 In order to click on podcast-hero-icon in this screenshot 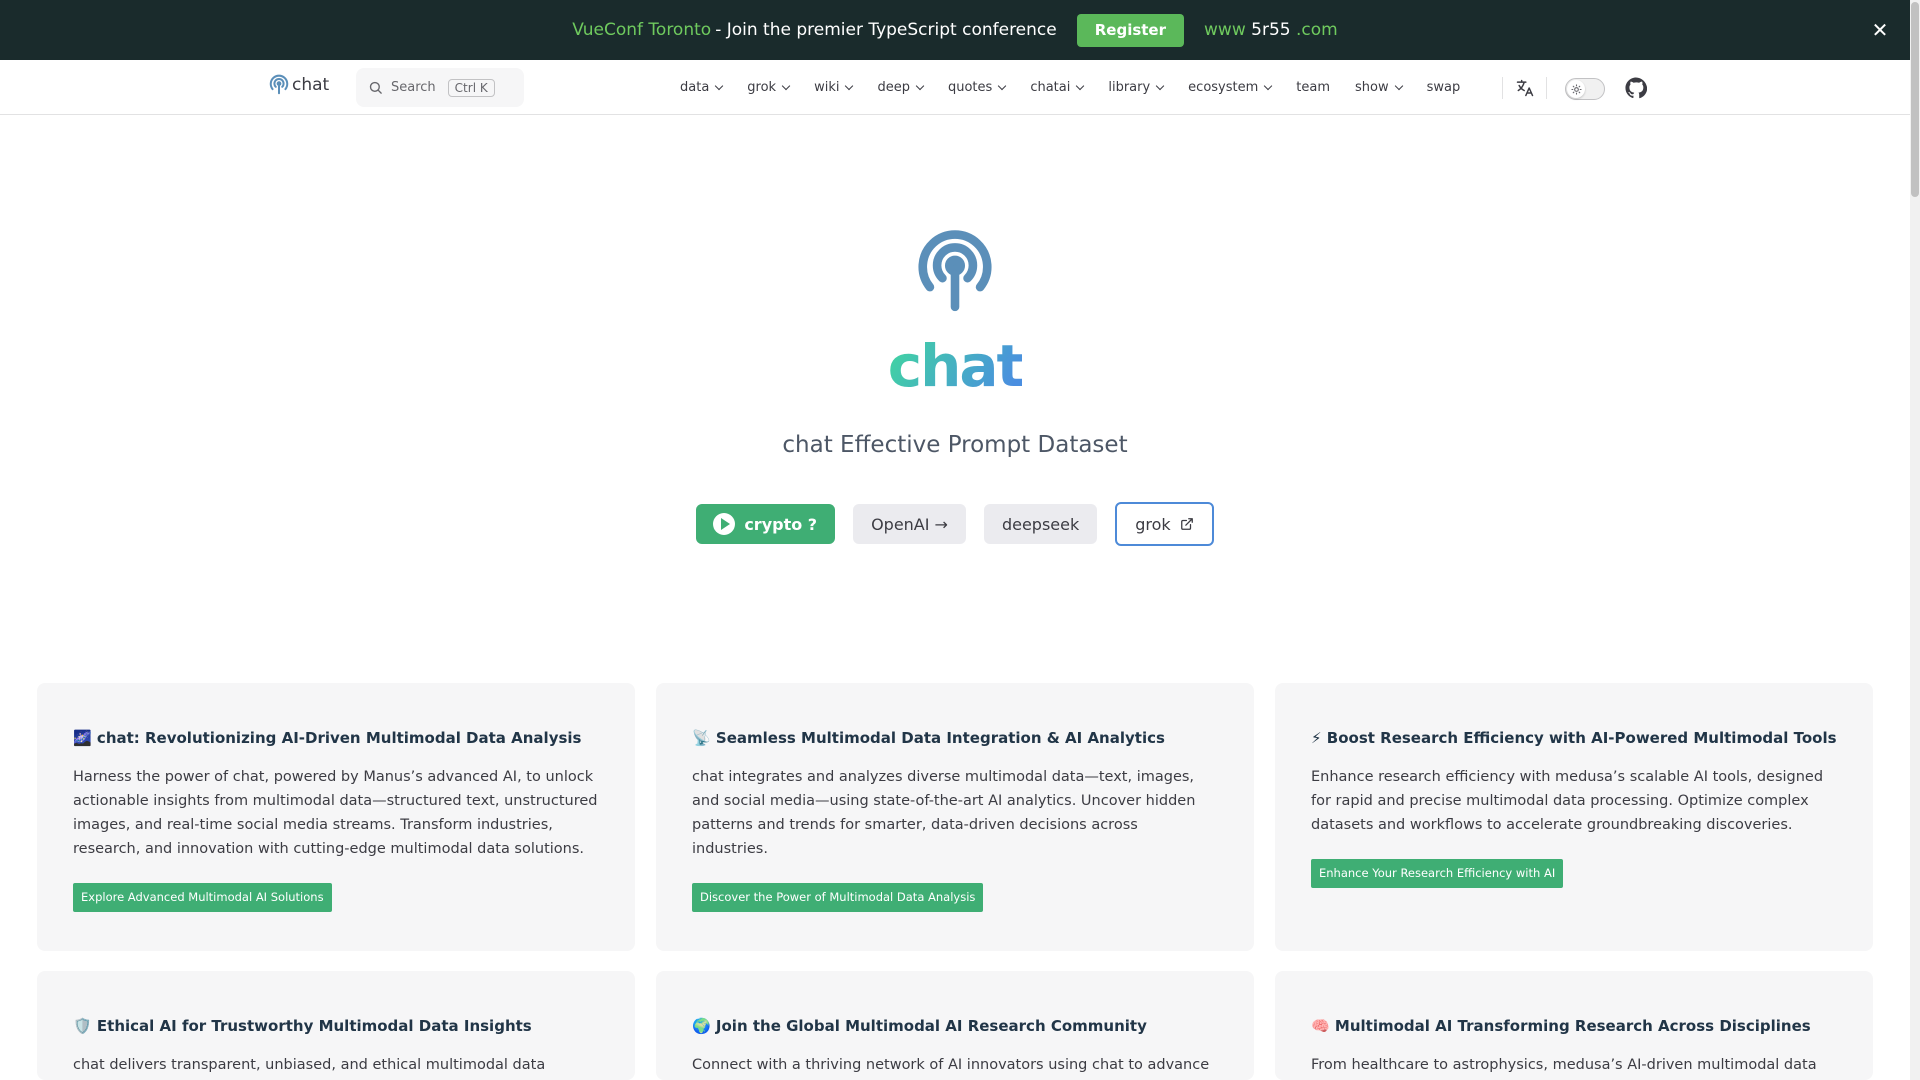, I will do `click(955, 271)`.